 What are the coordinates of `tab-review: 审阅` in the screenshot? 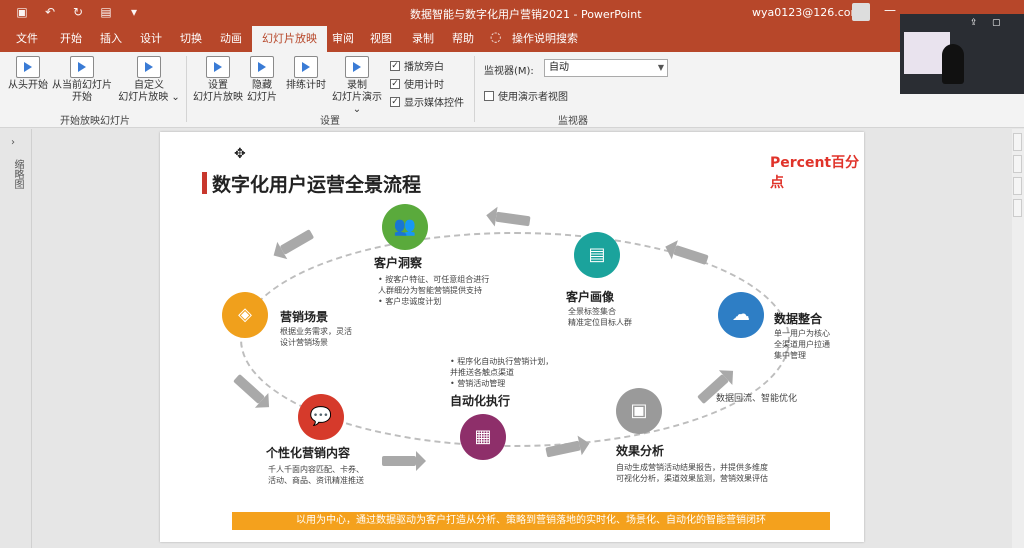 It's located at (343, 39).